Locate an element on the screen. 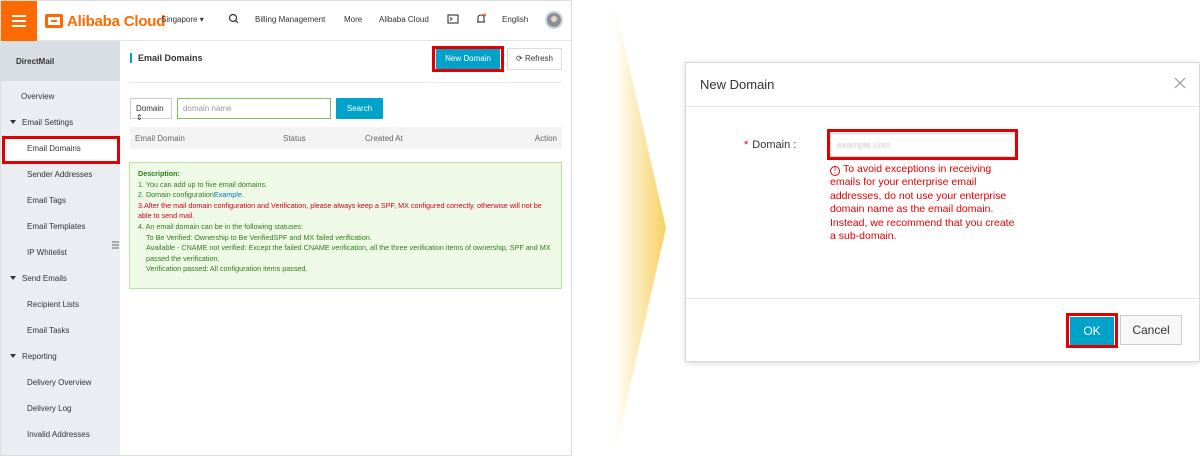 Image resolution: width=1200 pixels, height=456 pixels. highlight-domain-input is located at coordinates (922, 144).